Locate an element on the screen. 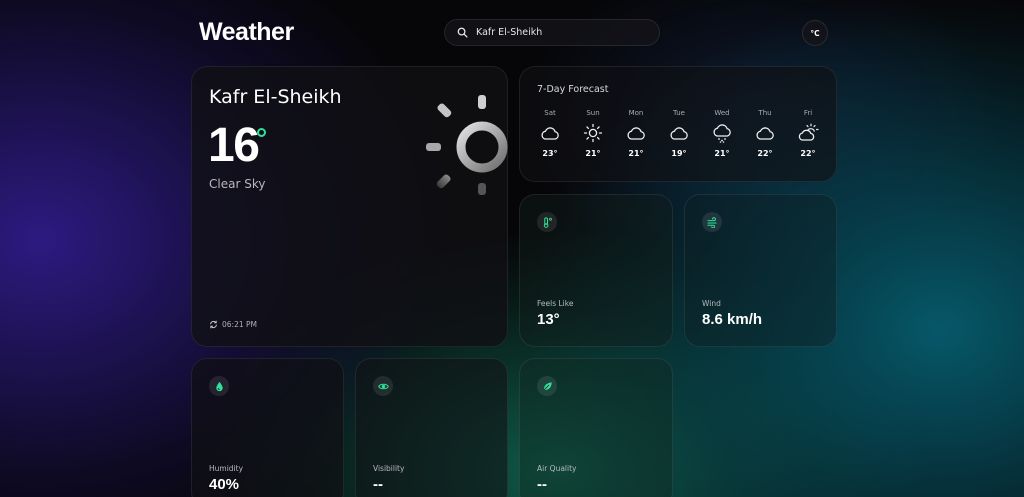 This screenshot has width=1024, height=497. current-temperature: 16 is located at coordinates (234, 145).